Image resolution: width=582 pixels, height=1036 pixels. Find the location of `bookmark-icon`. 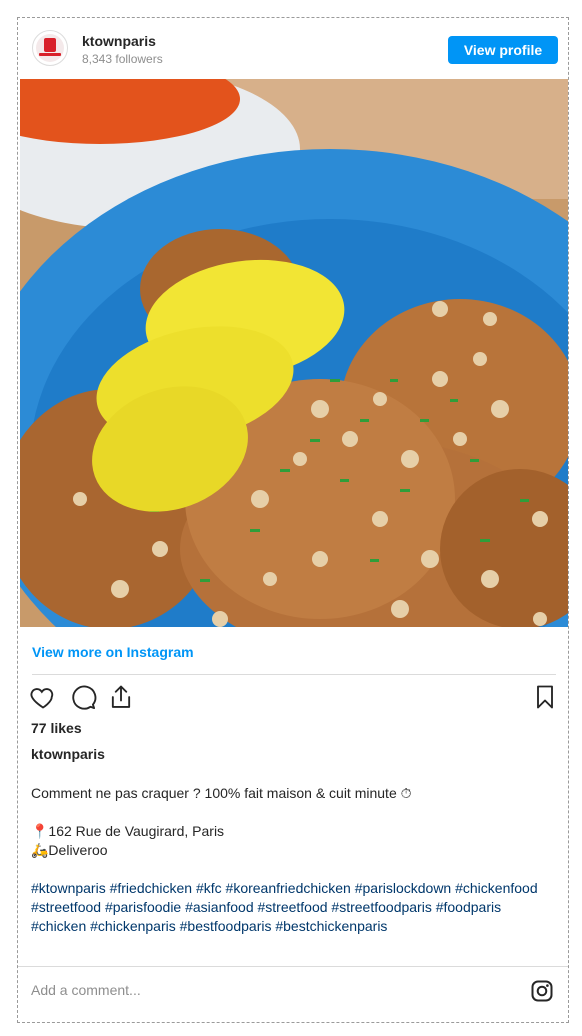

bookmark-icon is located at coordinates (545, 697).